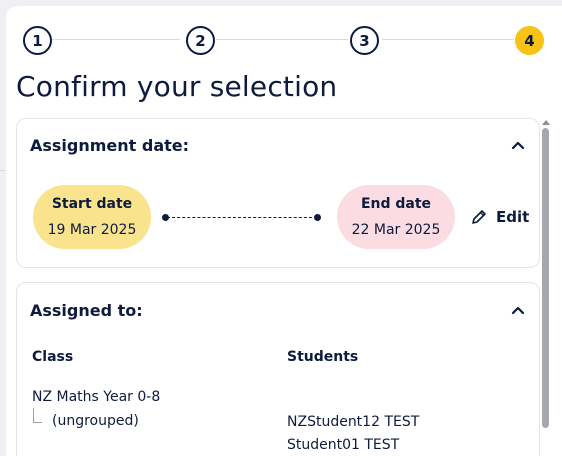 This screenshot has height=456, width=562. What do you see at coordinates (317, 217) in the screenshot?
I see `connector-dot-end` at bounding box center [317, 217].